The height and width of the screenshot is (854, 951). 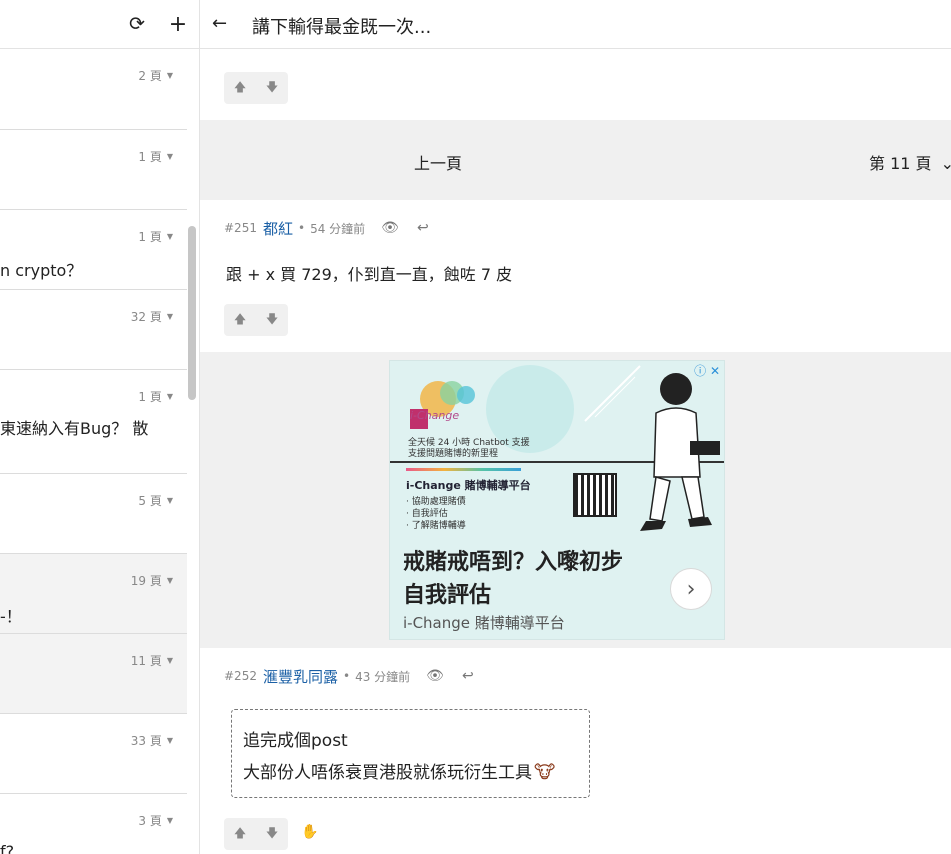 I want to click on ad-platform-name: i-Change 賭博輔導平台, so click(x=468, y=485).